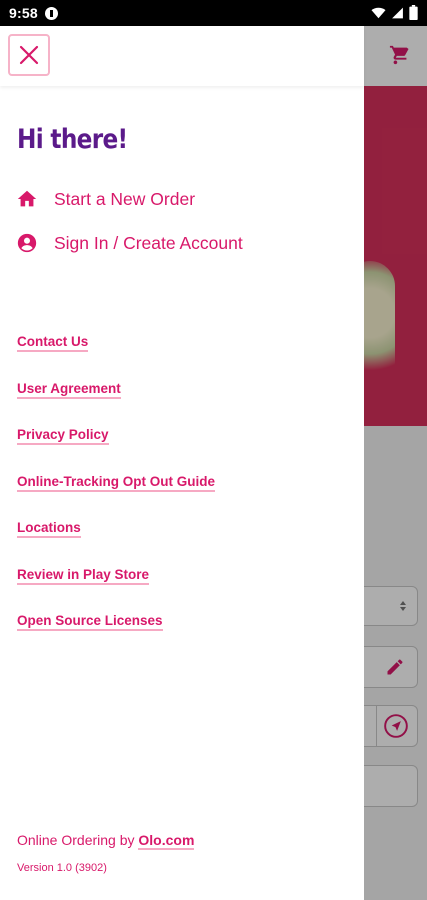 This screenshot has width=427, height=900. Describe the element at coordinates (116, 483) in the screenshot. I see `online-tracking-opt-out-link: Online-Tracking Opt Out Guide` at that location.